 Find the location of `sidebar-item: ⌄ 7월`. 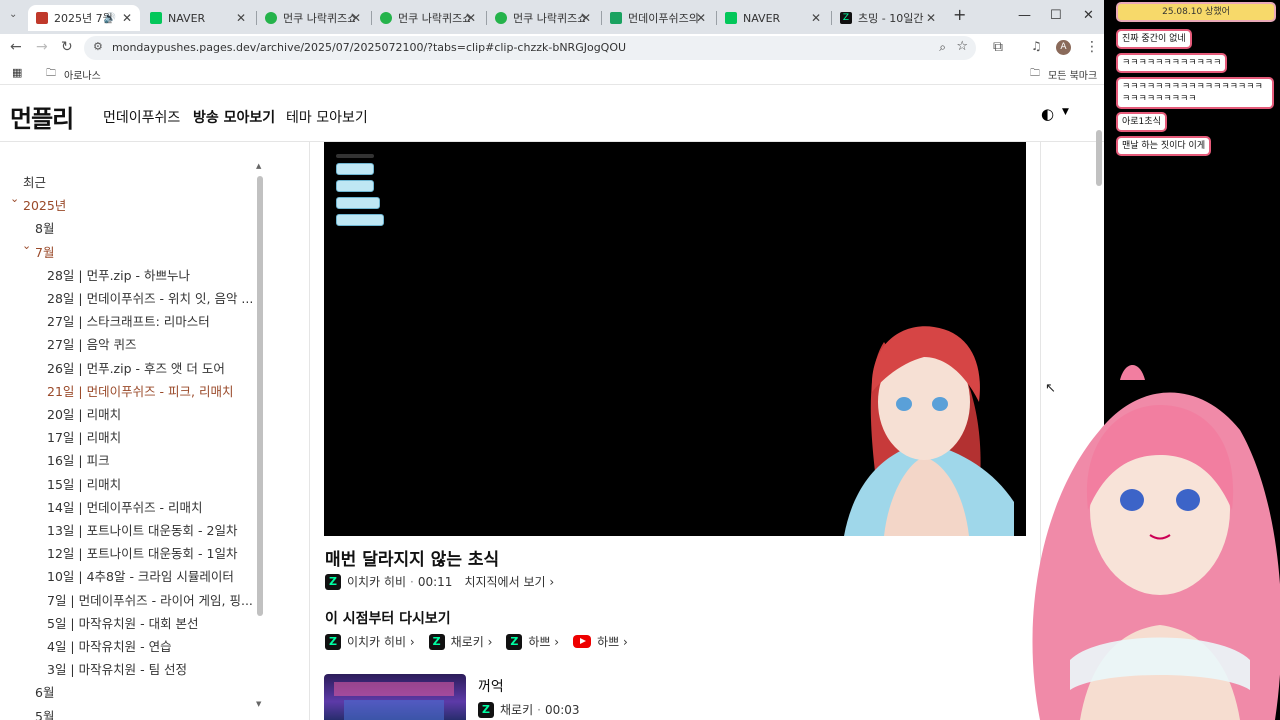

sidebar-item: ⌄ 7월 is located at coordinates (38, 250).